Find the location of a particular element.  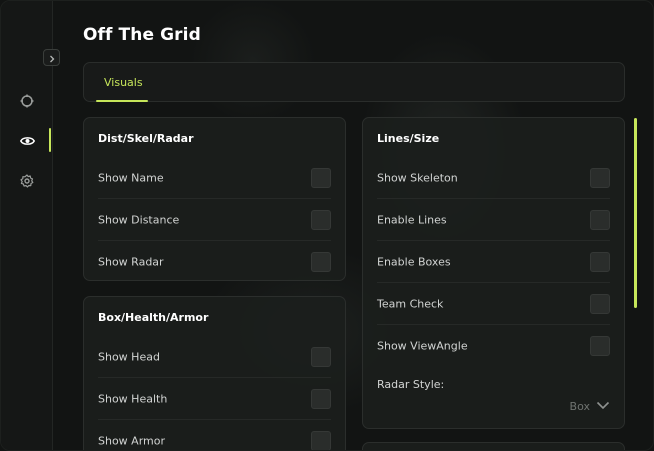

show-health-checkbox is located at coordinates (321, 398).